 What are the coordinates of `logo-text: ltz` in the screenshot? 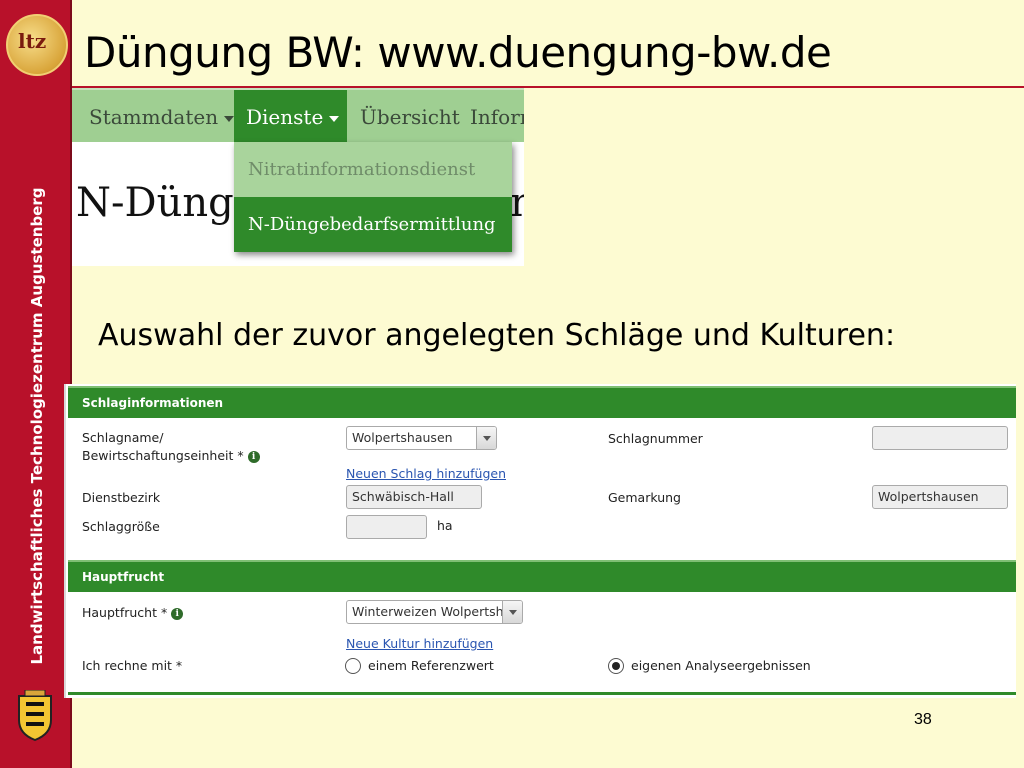 It's located at (32, 41).